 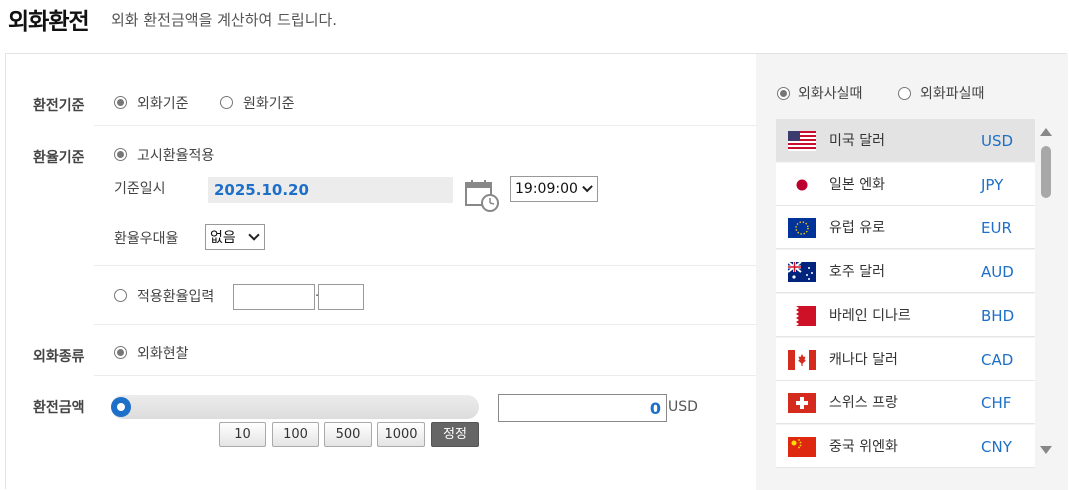 What do you see at coordinates (295, 407) in the screenshot?
I see `amount-slider-track` at bounding box center [295, 407].